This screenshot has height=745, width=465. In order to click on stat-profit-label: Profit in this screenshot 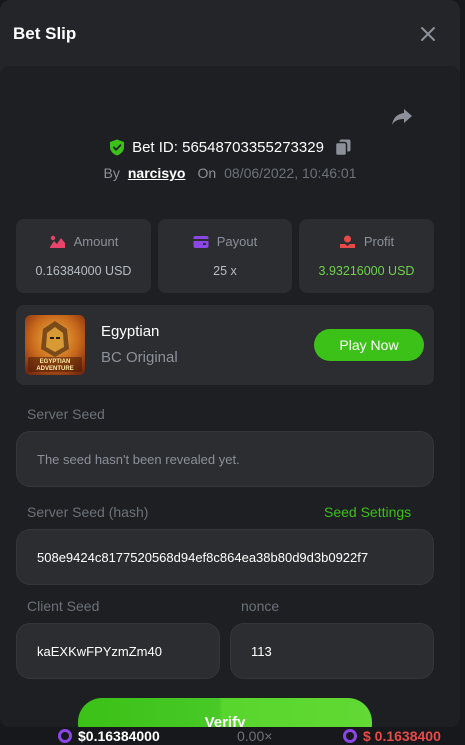, I will do `click(379, 241)`.